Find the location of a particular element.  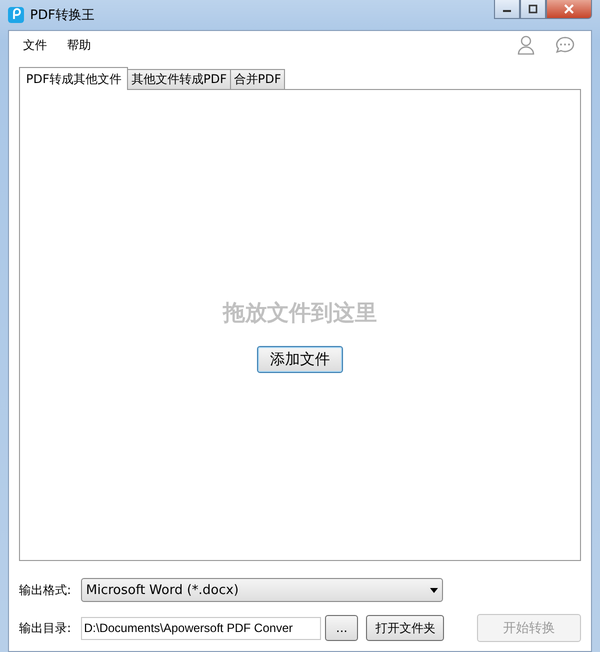

window-title: PDF转换王 is located at coordinates (62, 15).